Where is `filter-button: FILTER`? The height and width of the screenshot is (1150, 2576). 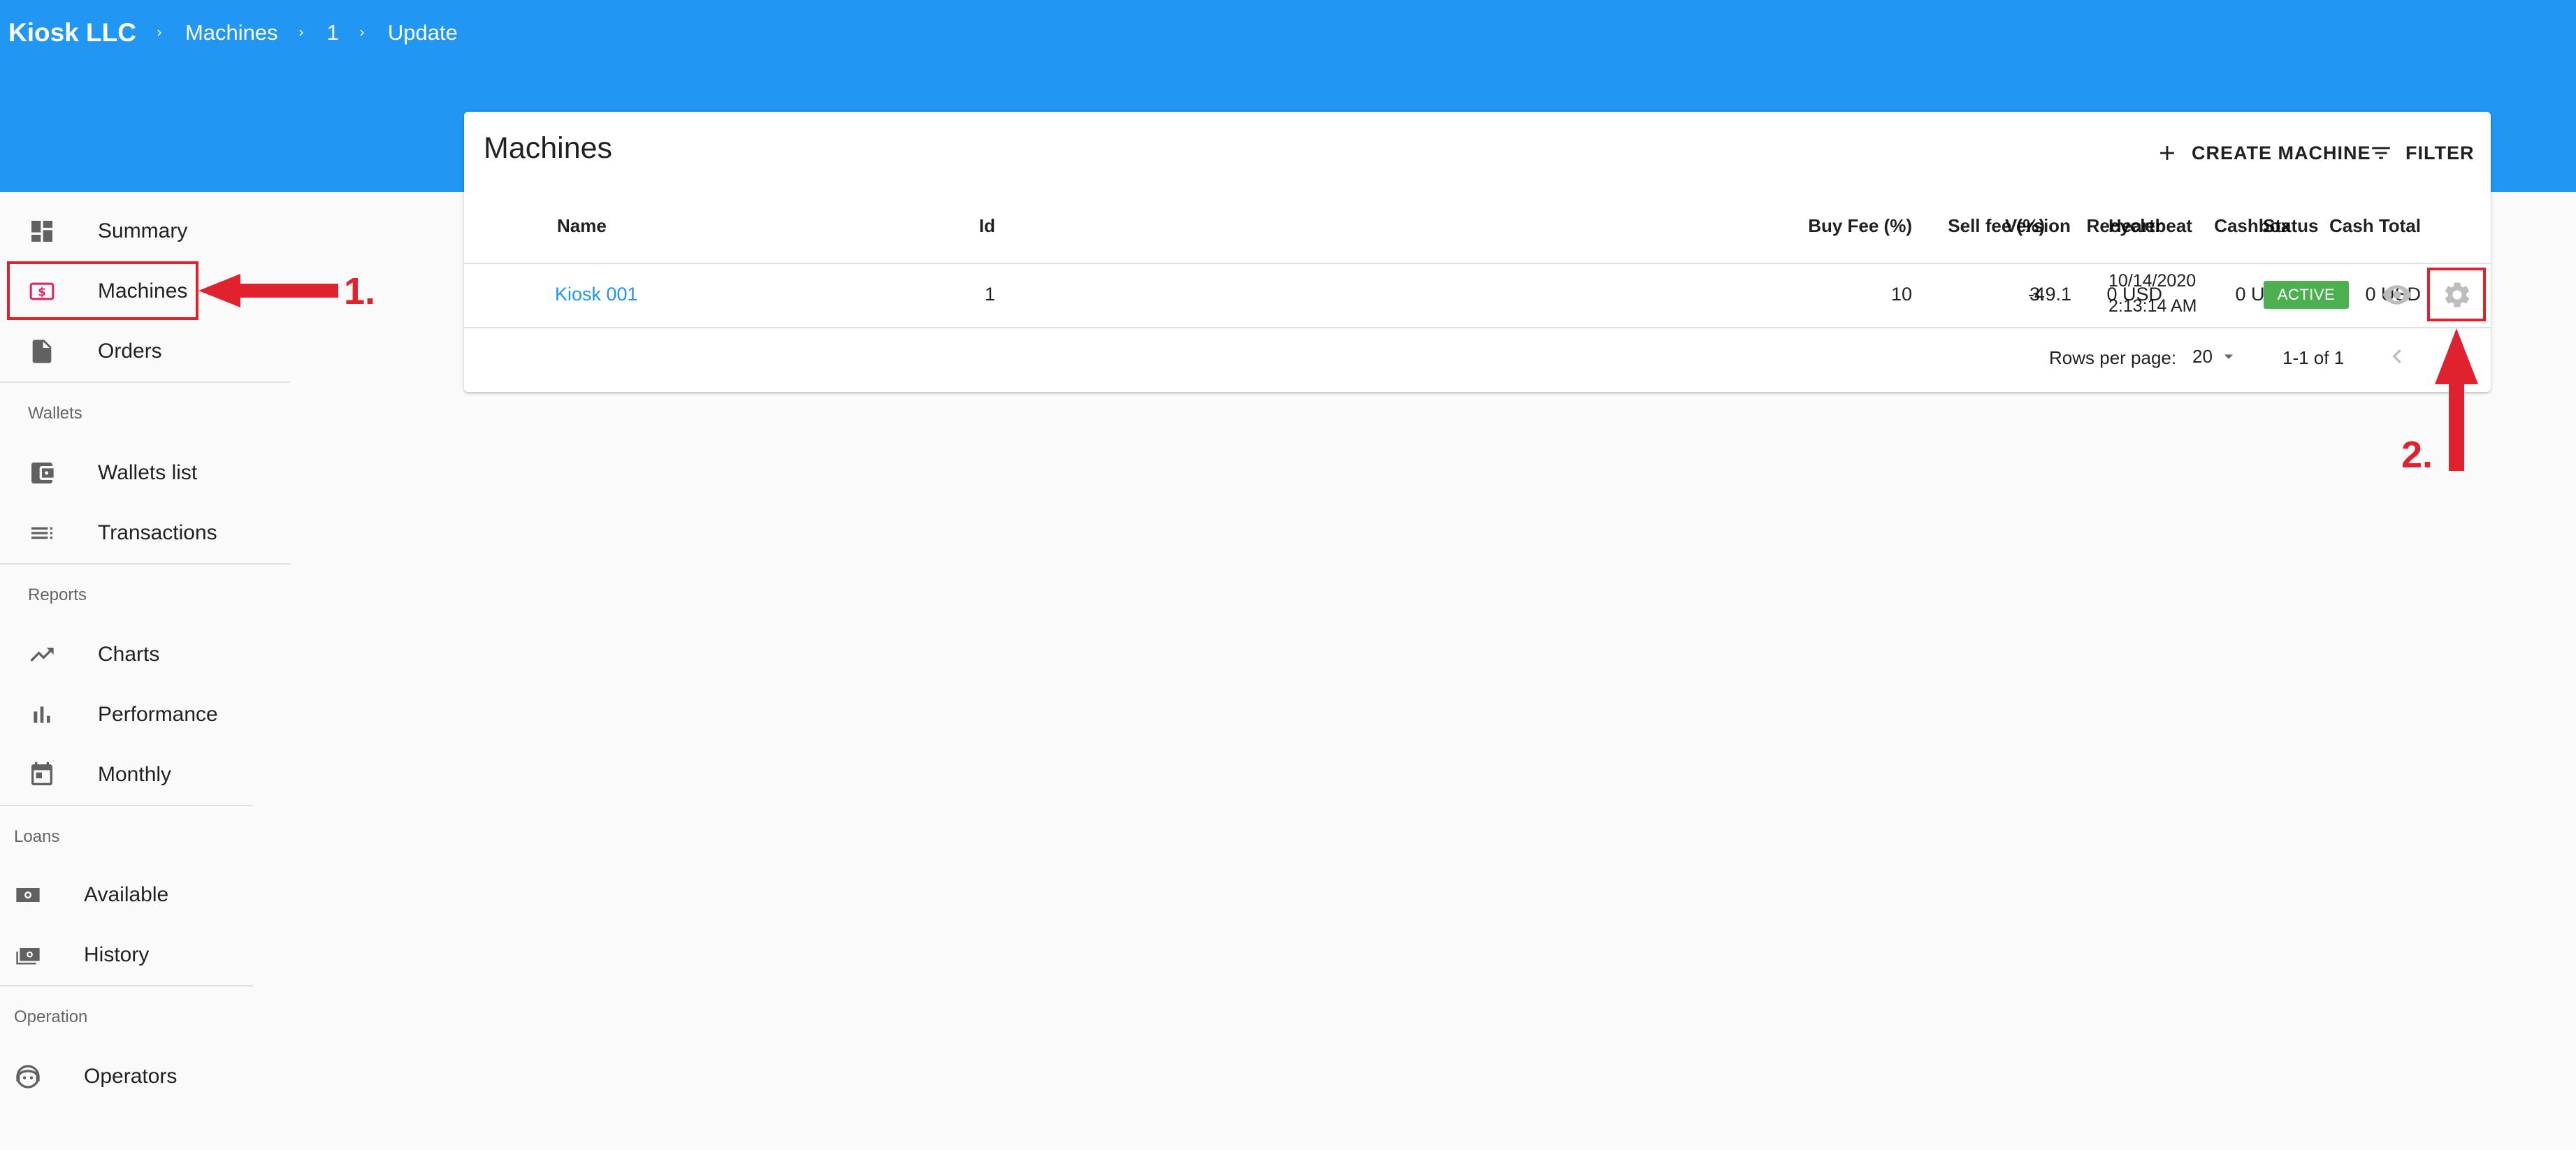 filter-button: FILTER is located at coordinates (2421, 153).